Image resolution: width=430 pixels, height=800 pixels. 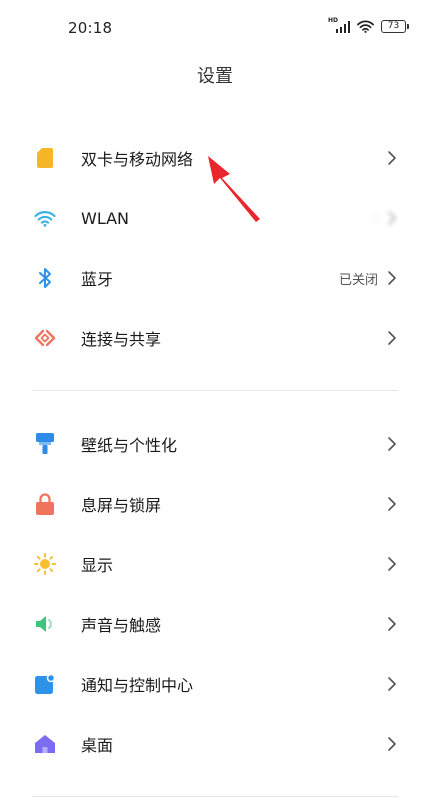 I want to click on settings-item-label: 桌面, so click(x=97, y=745).